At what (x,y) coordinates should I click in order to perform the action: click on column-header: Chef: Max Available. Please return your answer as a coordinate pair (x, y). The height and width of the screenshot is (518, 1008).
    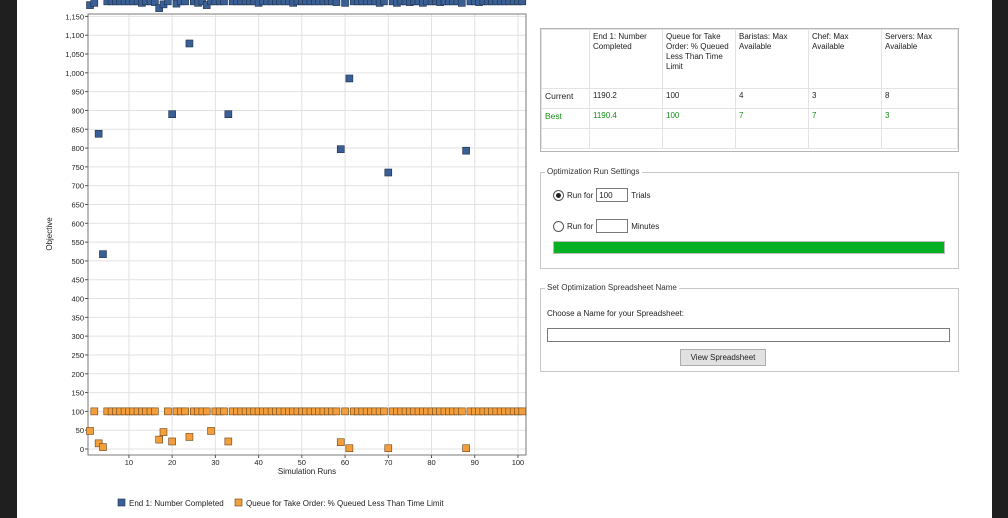
    Looking at the image, I should click on (845, 59).